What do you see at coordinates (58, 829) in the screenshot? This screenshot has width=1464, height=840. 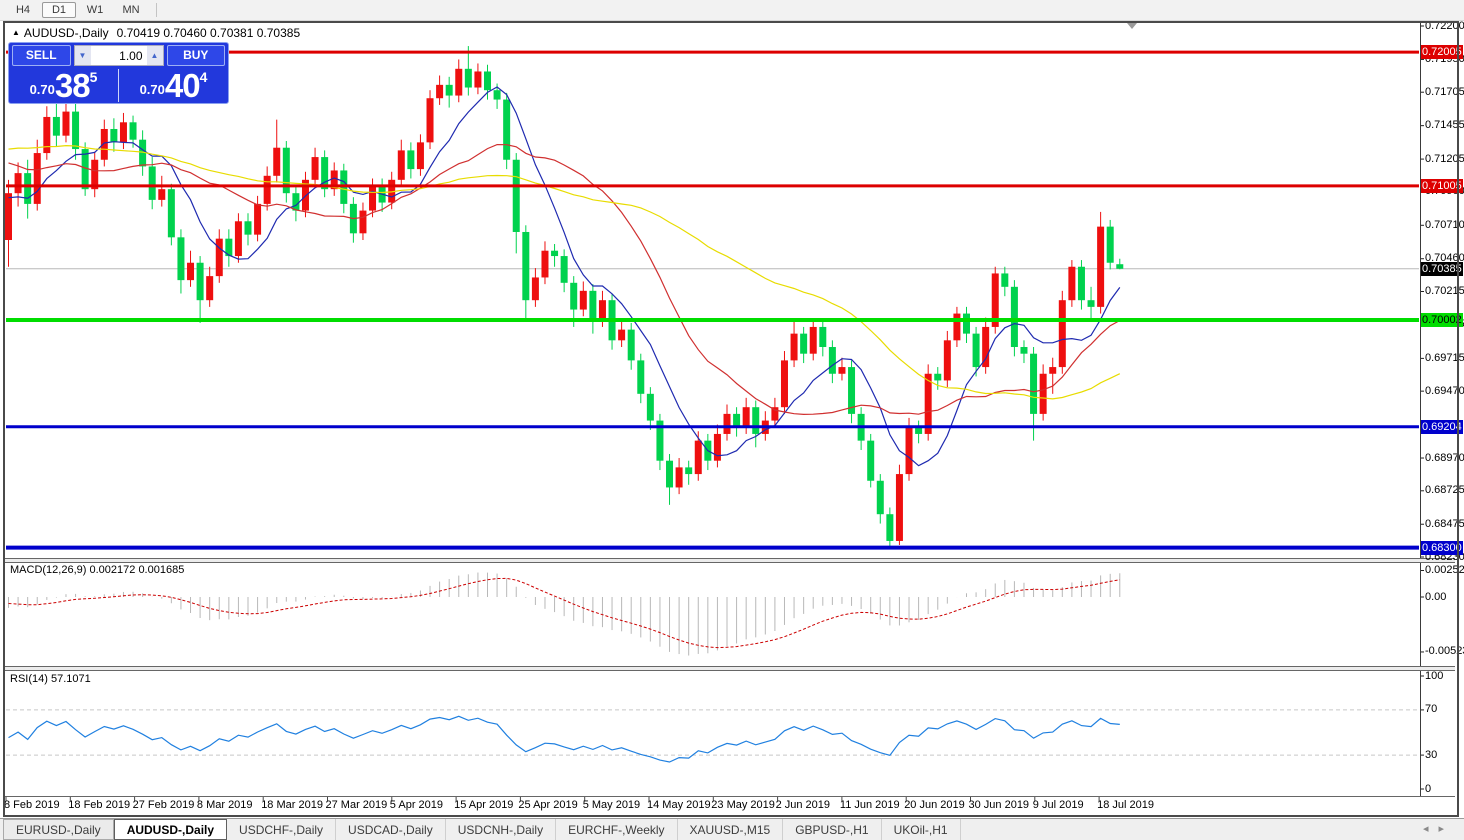 I see `symbol-tab-eurusd: EURUSD-,Daily` at bounding box center [58, 829].